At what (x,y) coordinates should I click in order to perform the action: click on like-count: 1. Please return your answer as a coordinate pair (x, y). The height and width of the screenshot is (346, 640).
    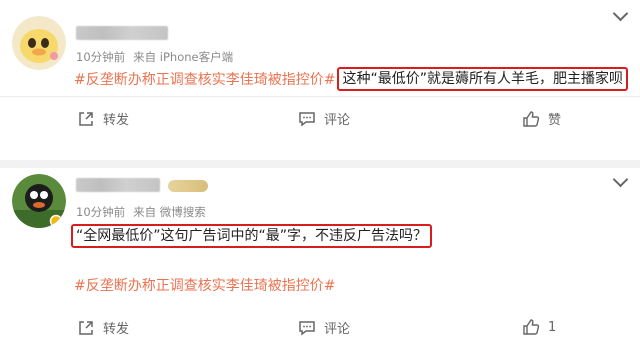
    Looking at the image, I should click on (552, 327).